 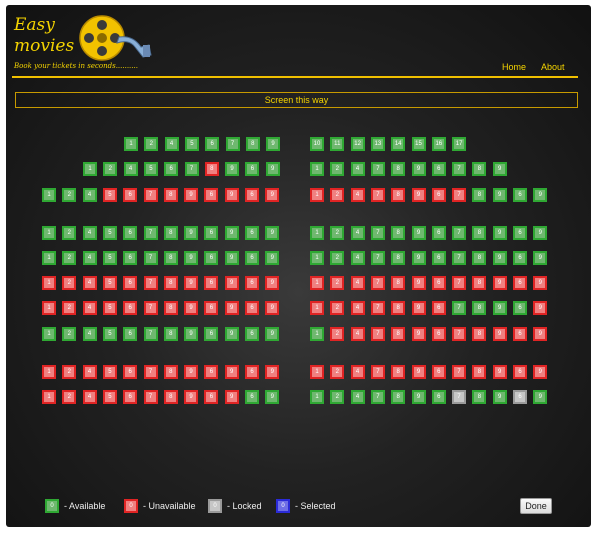 What do you see at coordinates (357, 144) in the screenshot?
I see `seat-available: 12` at bounding box center [357, 144].